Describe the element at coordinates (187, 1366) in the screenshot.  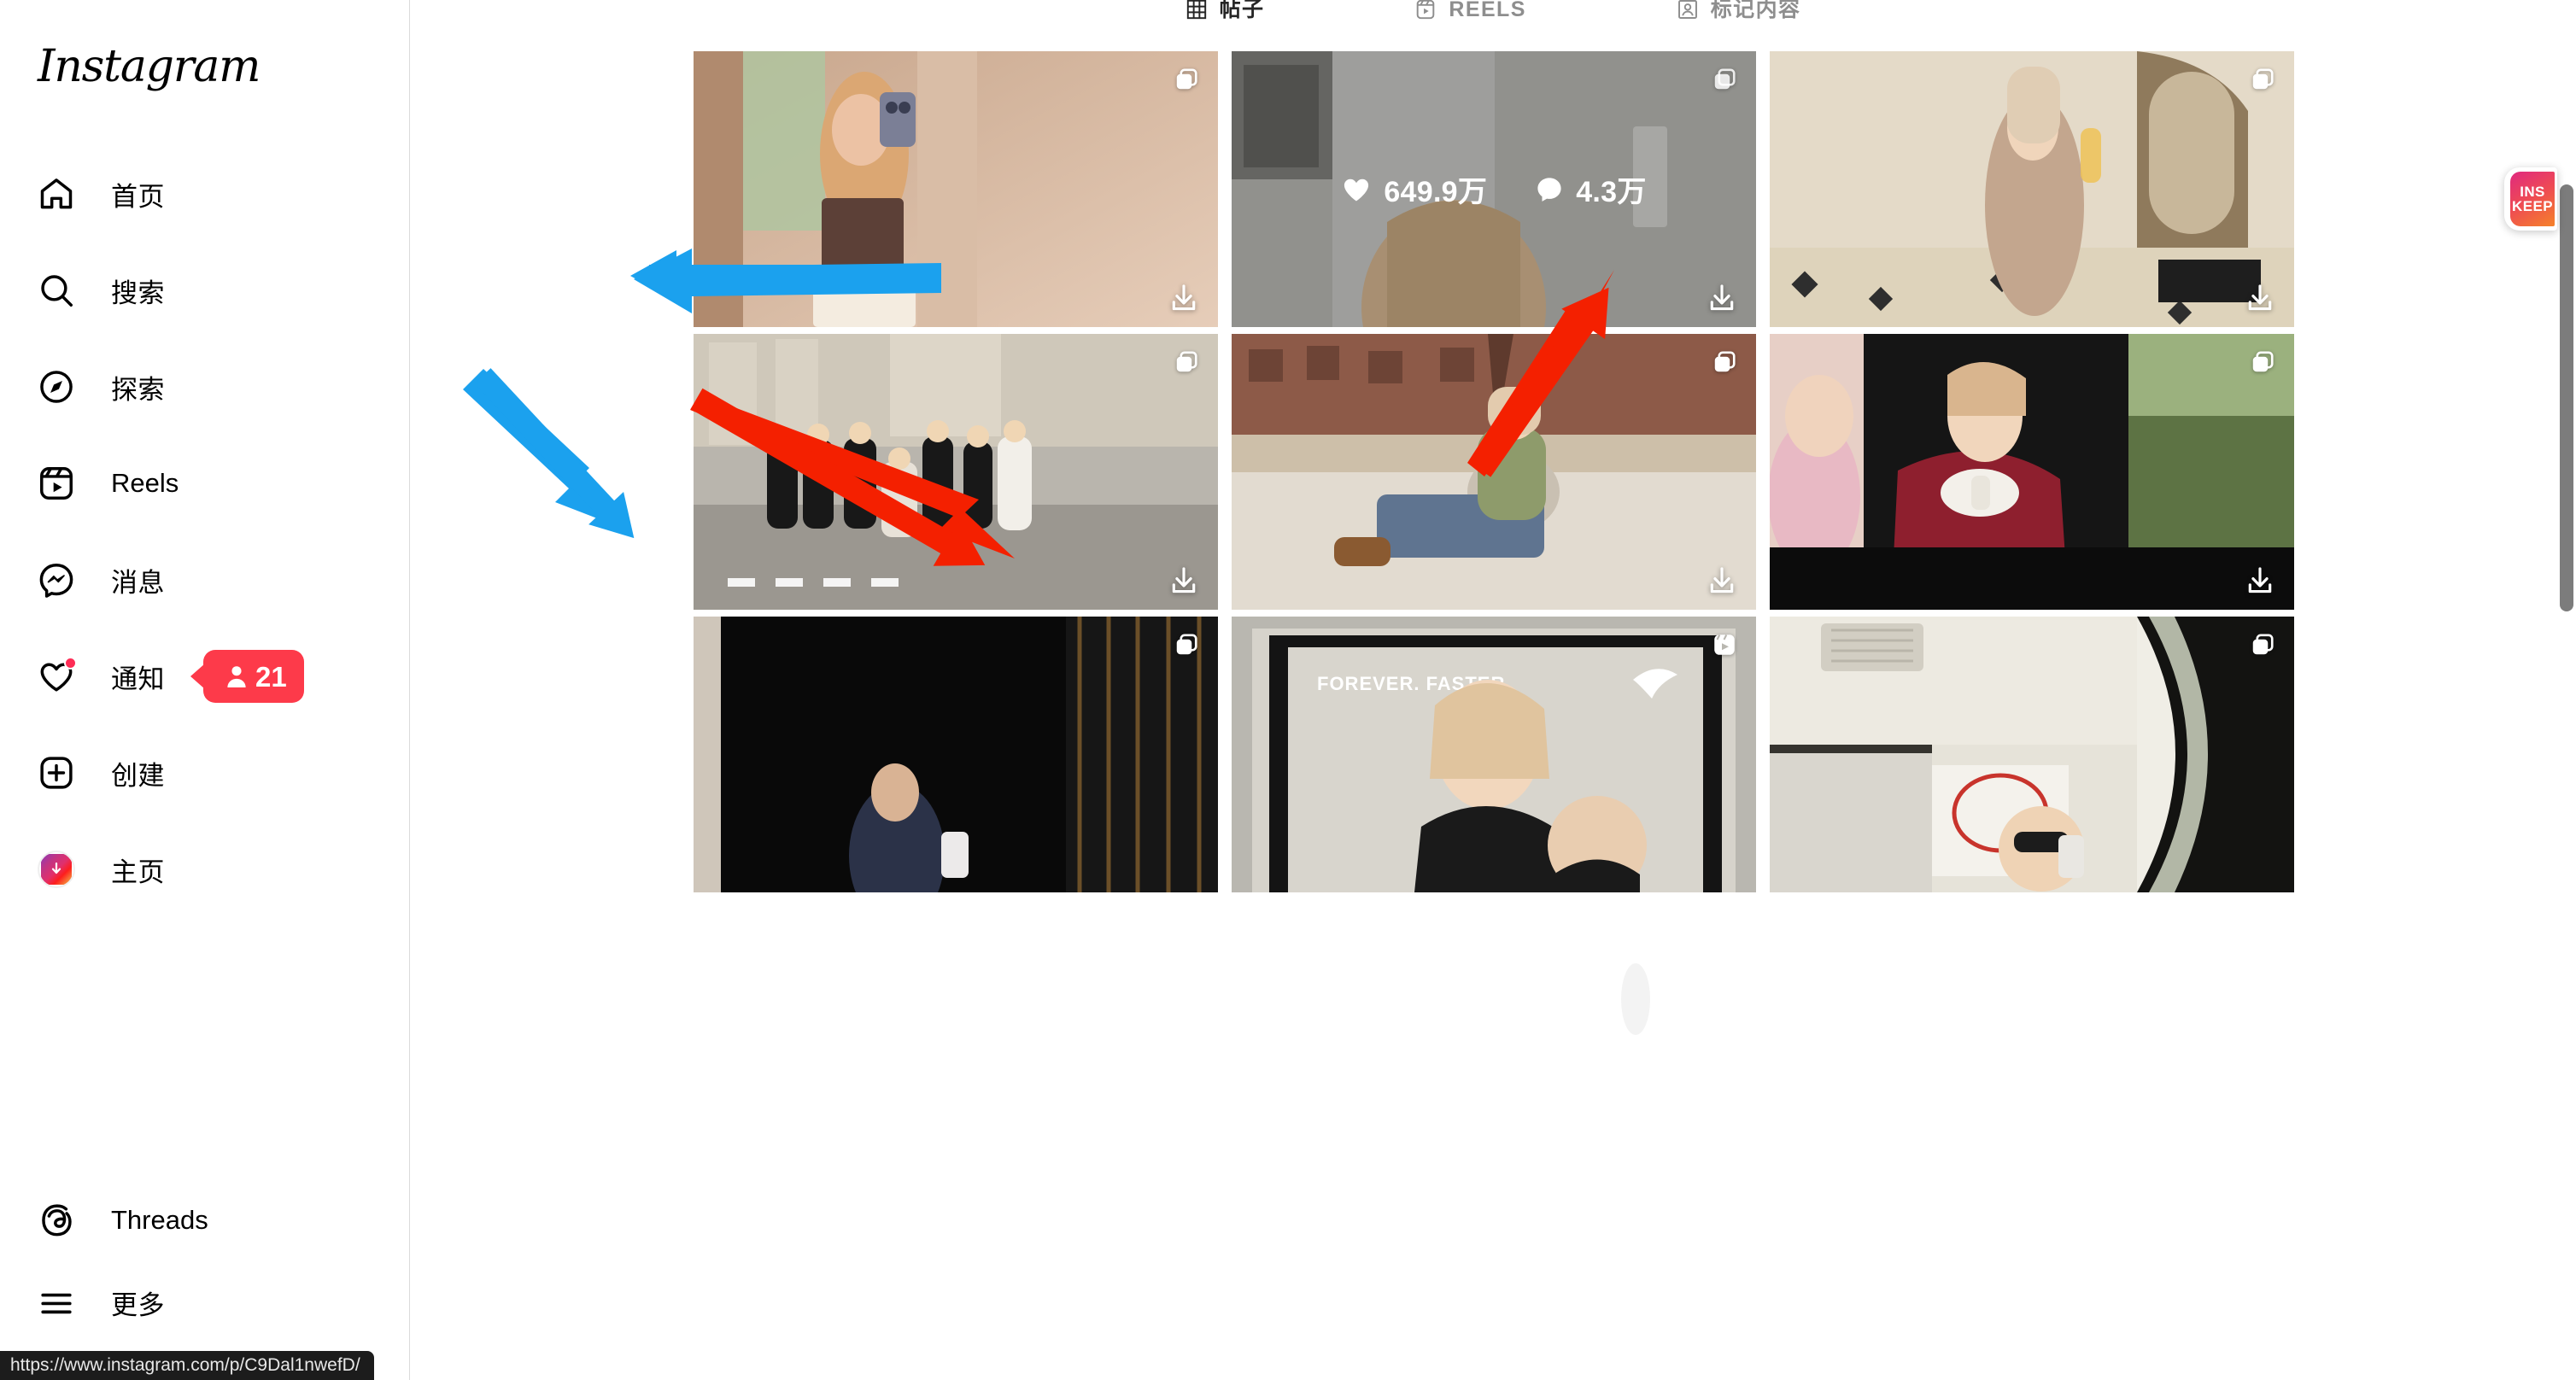
I see `status-bar-url: https://www.instagram.com/p/C9Dal1nwefD/` at that location.